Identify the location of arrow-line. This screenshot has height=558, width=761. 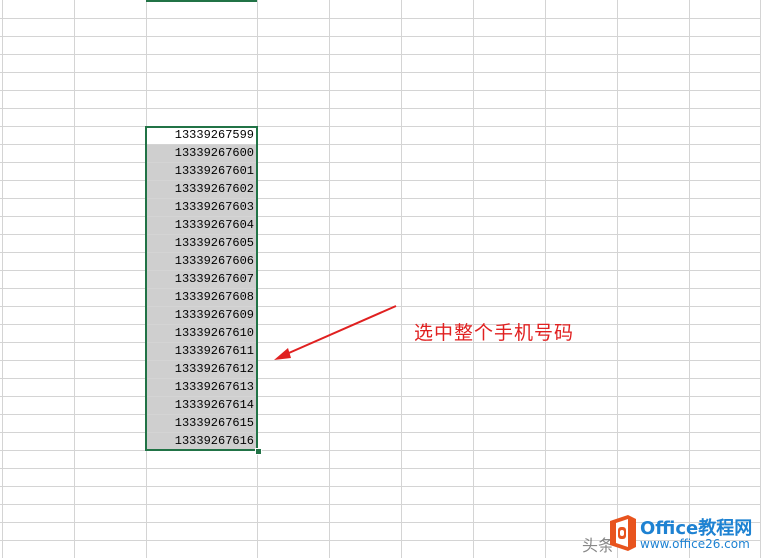
(339, 331).